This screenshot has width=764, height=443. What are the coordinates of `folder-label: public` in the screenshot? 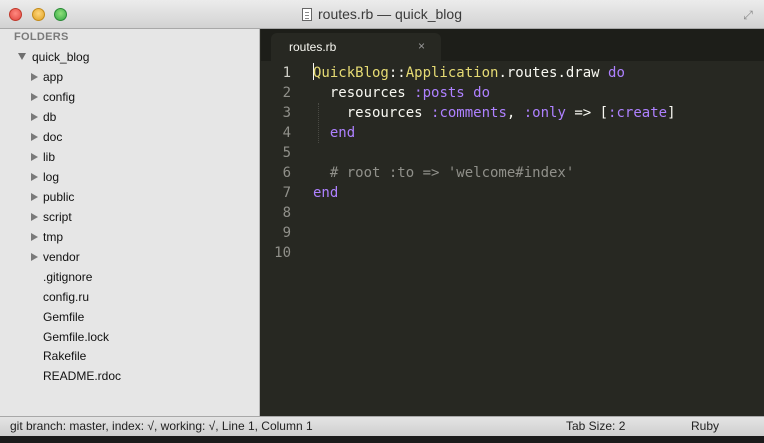 It's located at (59, 197).